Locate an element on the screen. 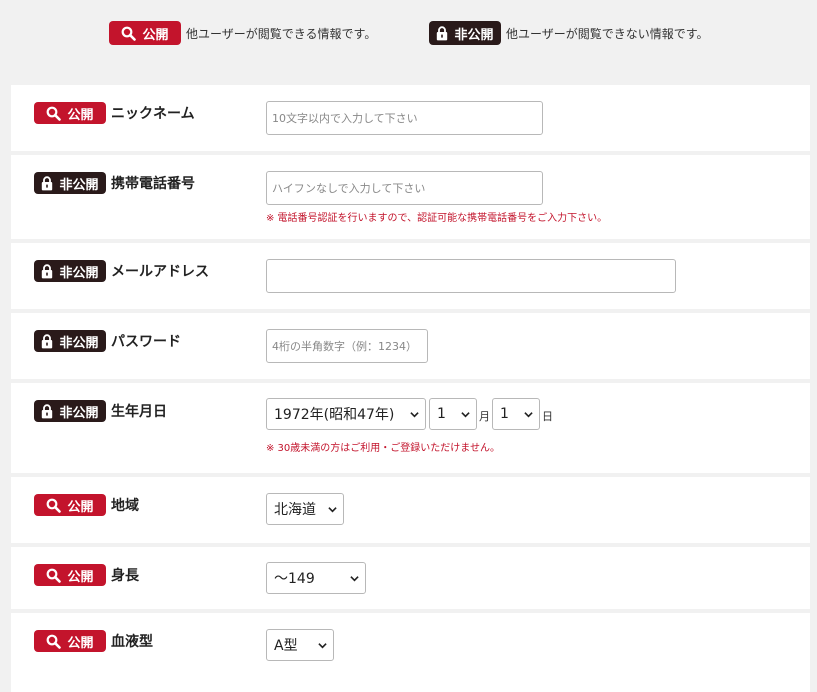 The width and height of the screenshot is (817, 692). legend-private-text: 他ユーザーが閲覧できない情報です。 is located at coordinates (607, 33).